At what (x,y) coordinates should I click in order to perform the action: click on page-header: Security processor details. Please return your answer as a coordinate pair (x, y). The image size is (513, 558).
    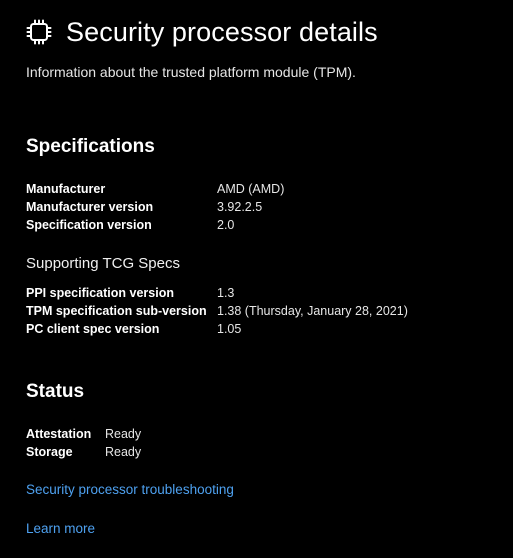
    Looking at the image, I should click on (202, 32).